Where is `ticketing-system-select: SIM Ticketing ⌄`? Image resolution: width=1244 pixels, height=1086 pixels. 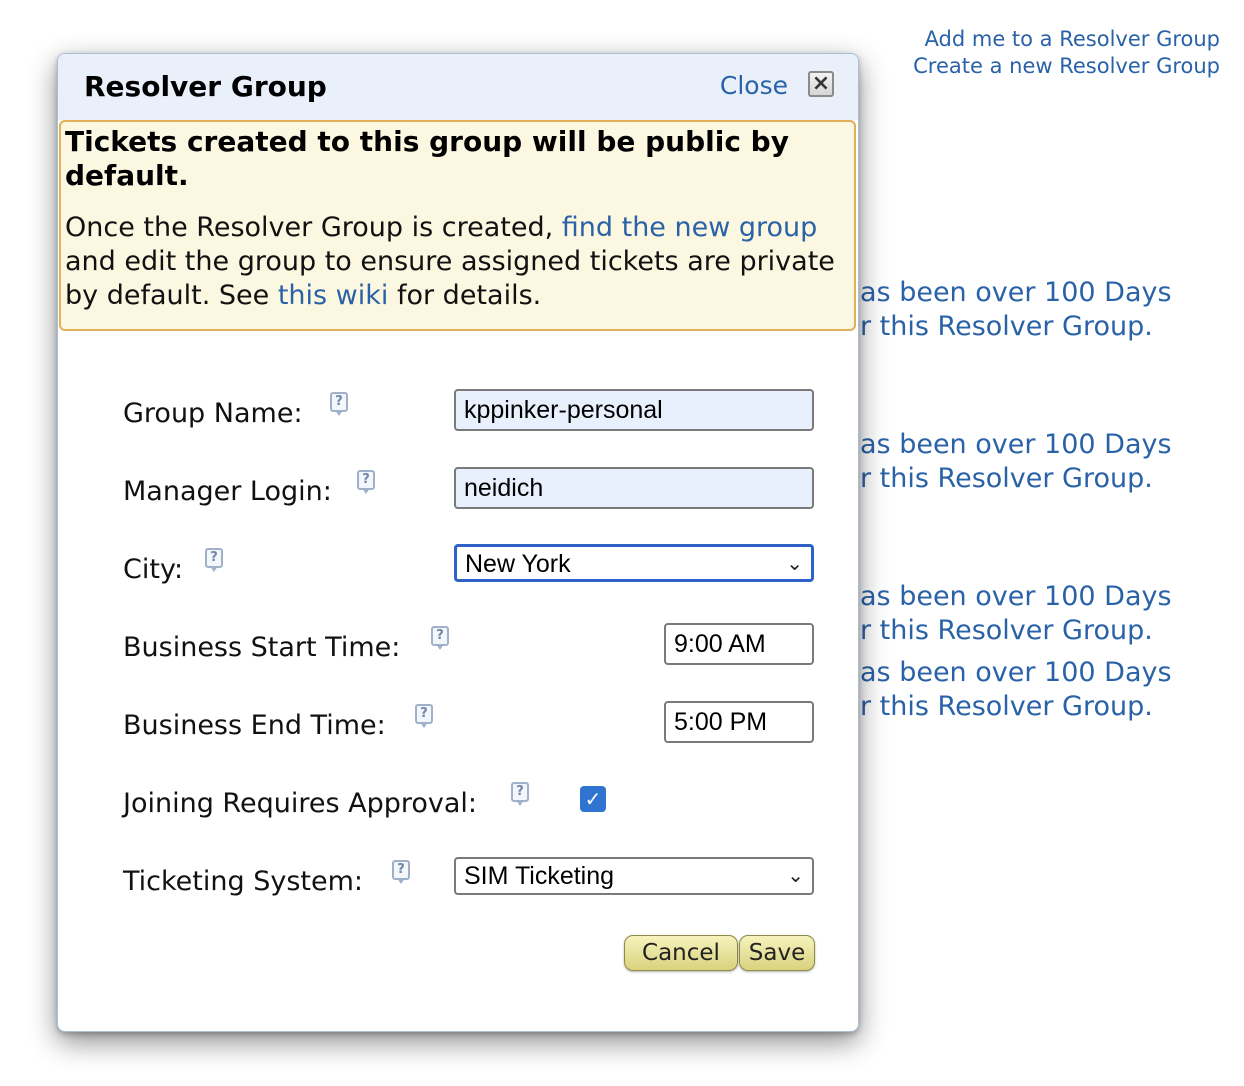 ticketing-system-select: SIM Ticketing ⌄ is located at coordinates (634, 876).